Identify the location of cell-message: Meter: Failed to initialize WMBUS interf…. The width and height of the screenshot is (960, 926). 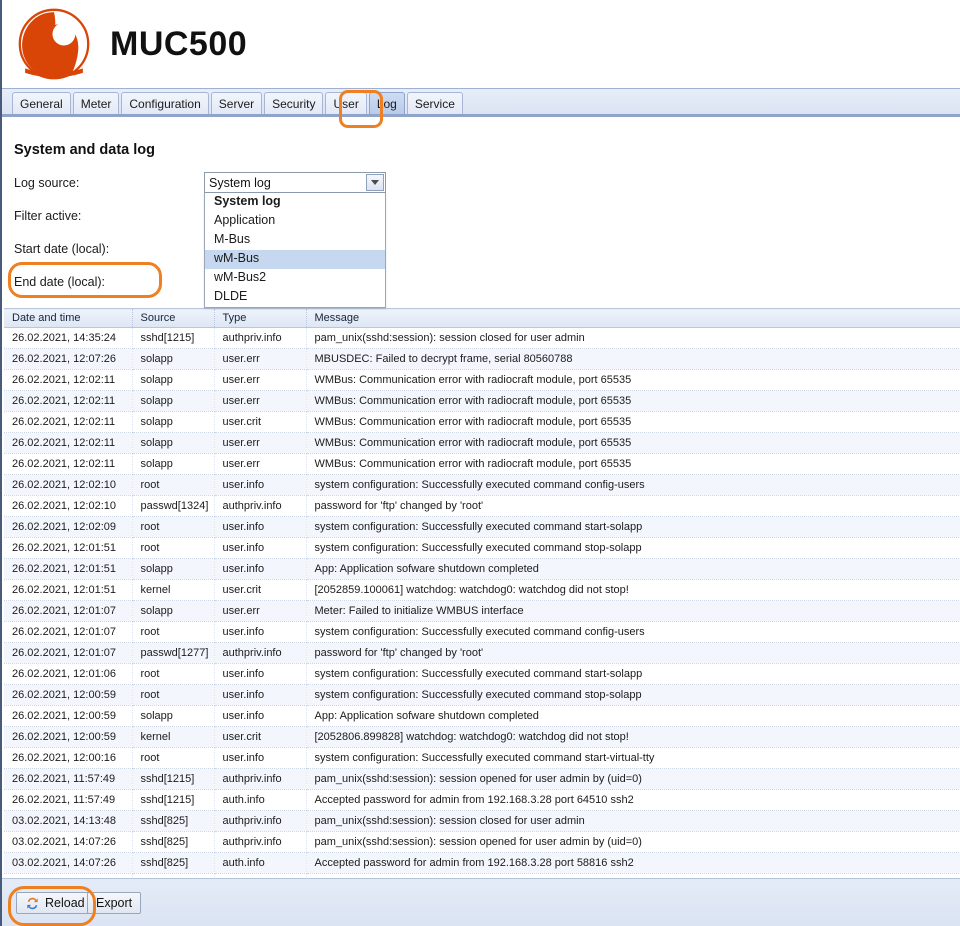
(633, 611).